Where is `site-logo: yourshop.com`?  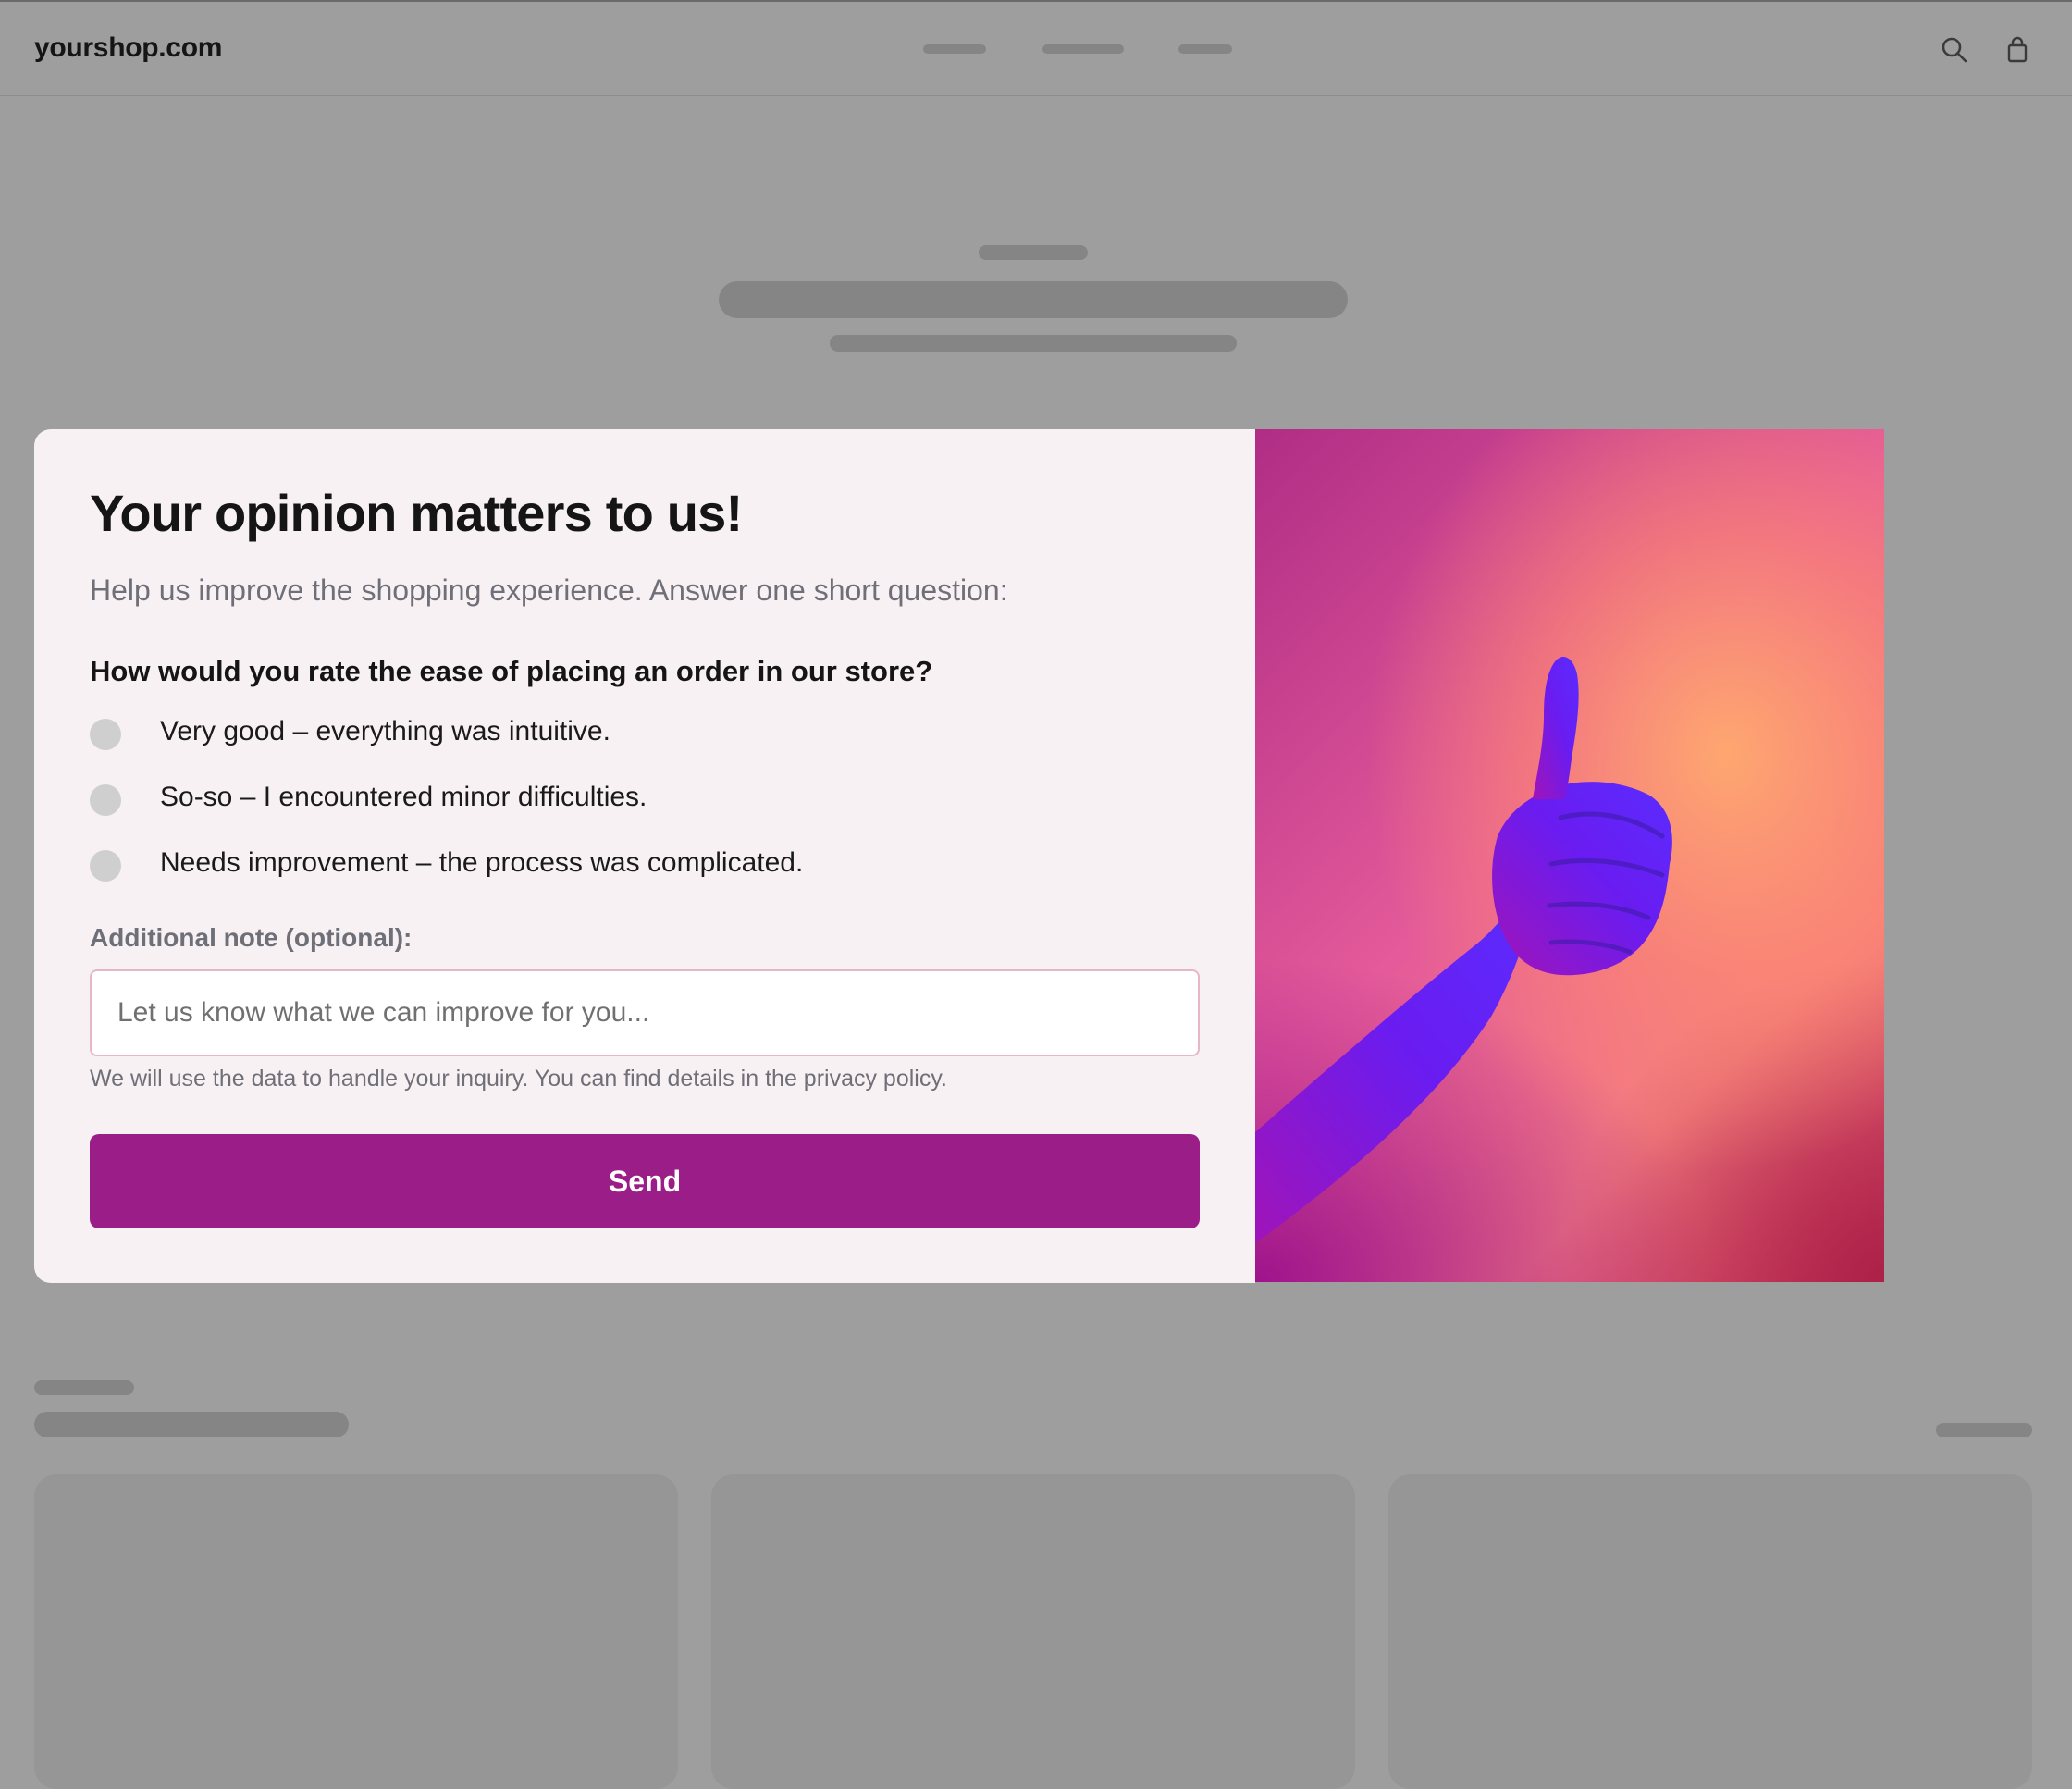
site-logo: yourshop.com is located at coordinates (128, 48).